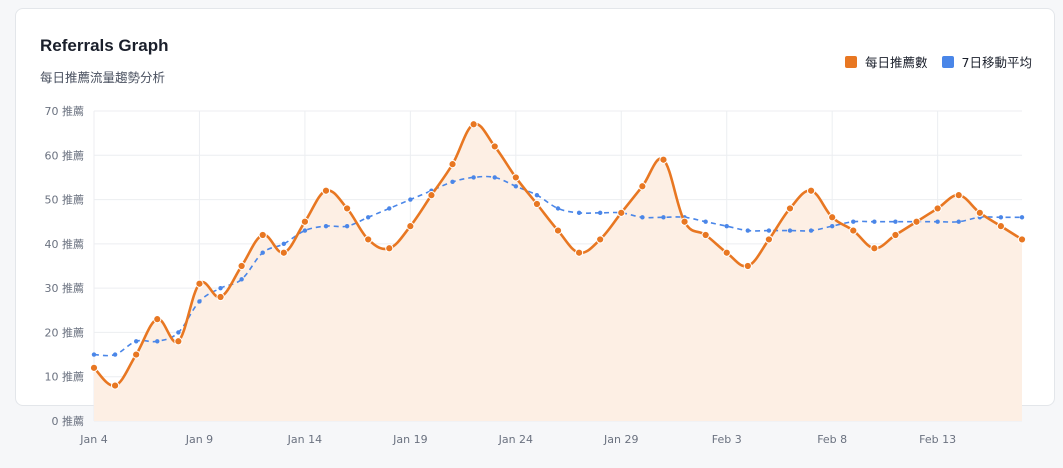 The height and width of the screenshot is (468, 1063). What do you see at coordinates (409, 439) in the screenshot?
I see `x-tick-label: Jan 19` at bounding box center [409, 439].